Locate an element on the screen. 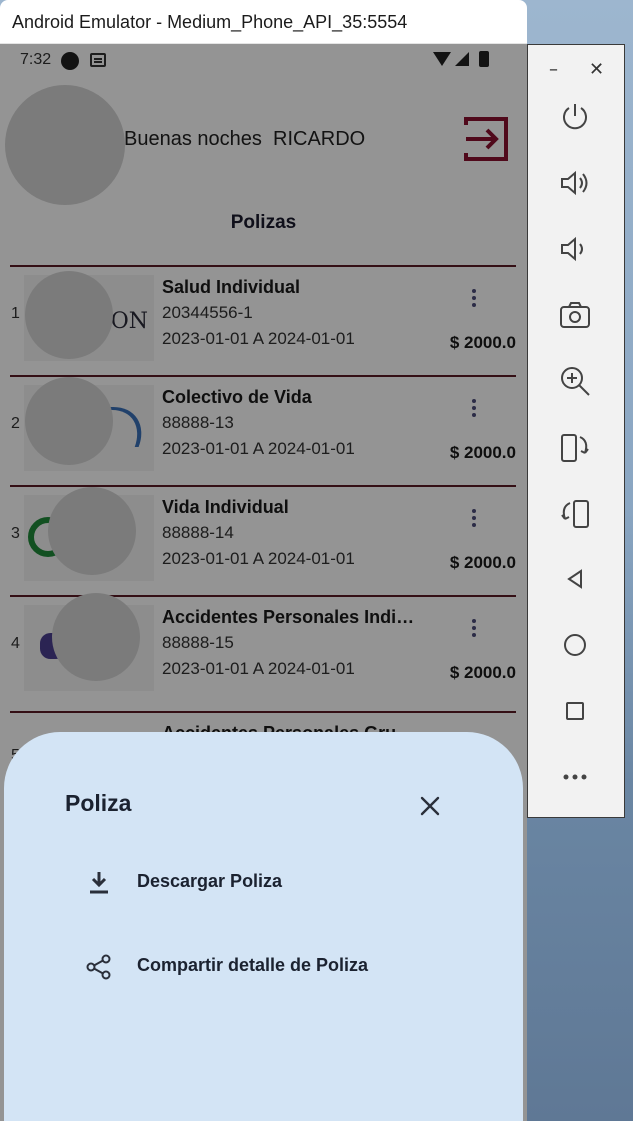 This screenshot has width=633, height=1121. share-policy-item: Compartir detalle de Poliza is located at coordinates (274, 966).